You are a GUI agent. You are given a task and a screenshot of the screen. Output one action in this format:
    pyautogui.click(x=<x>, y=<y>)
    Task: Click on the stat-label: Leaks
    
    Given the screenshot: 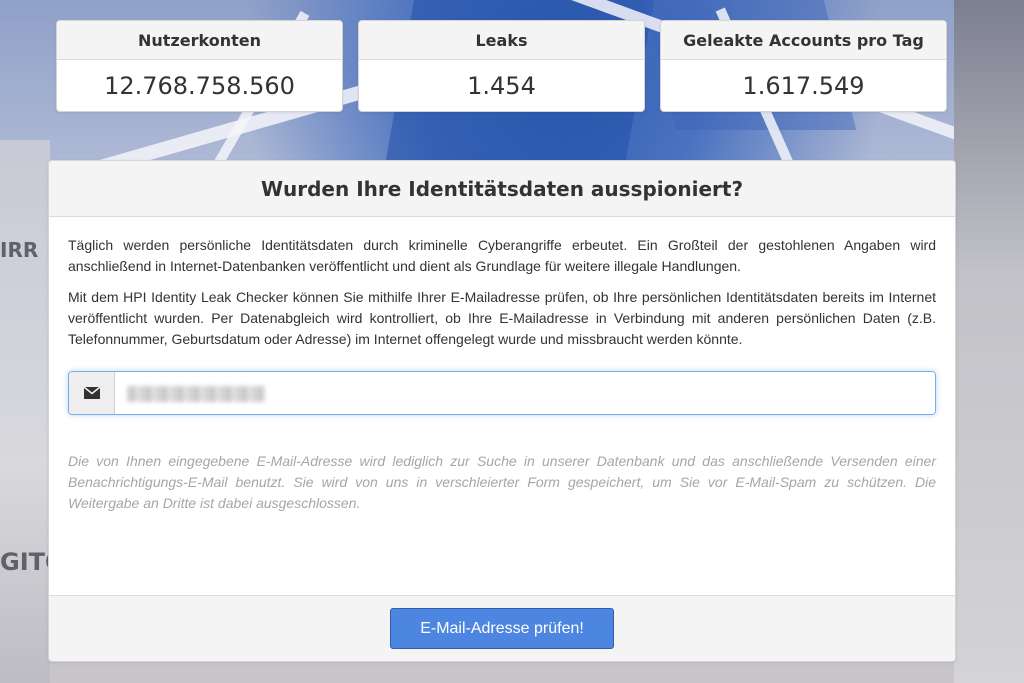 What is the action you would take?
    pyautogui.click(x=501, y=40)
    